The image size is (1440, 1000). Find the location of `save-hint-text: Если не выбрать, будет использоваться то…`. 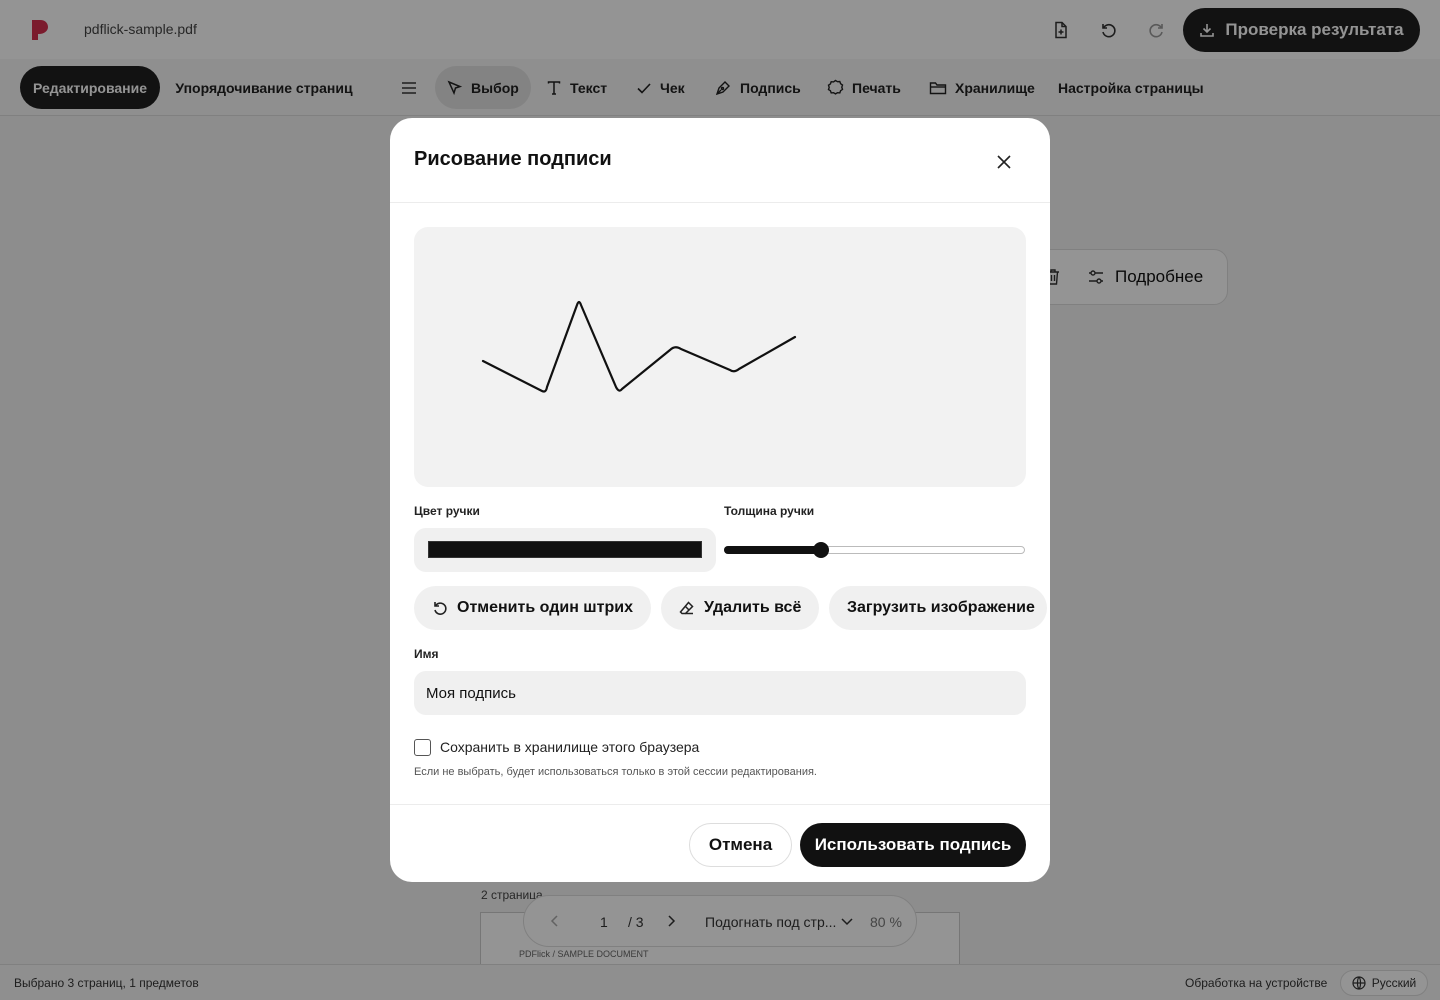

save-hint-text: Если не выбрать, будет использоваться то… is located at coordinates (615, 772).